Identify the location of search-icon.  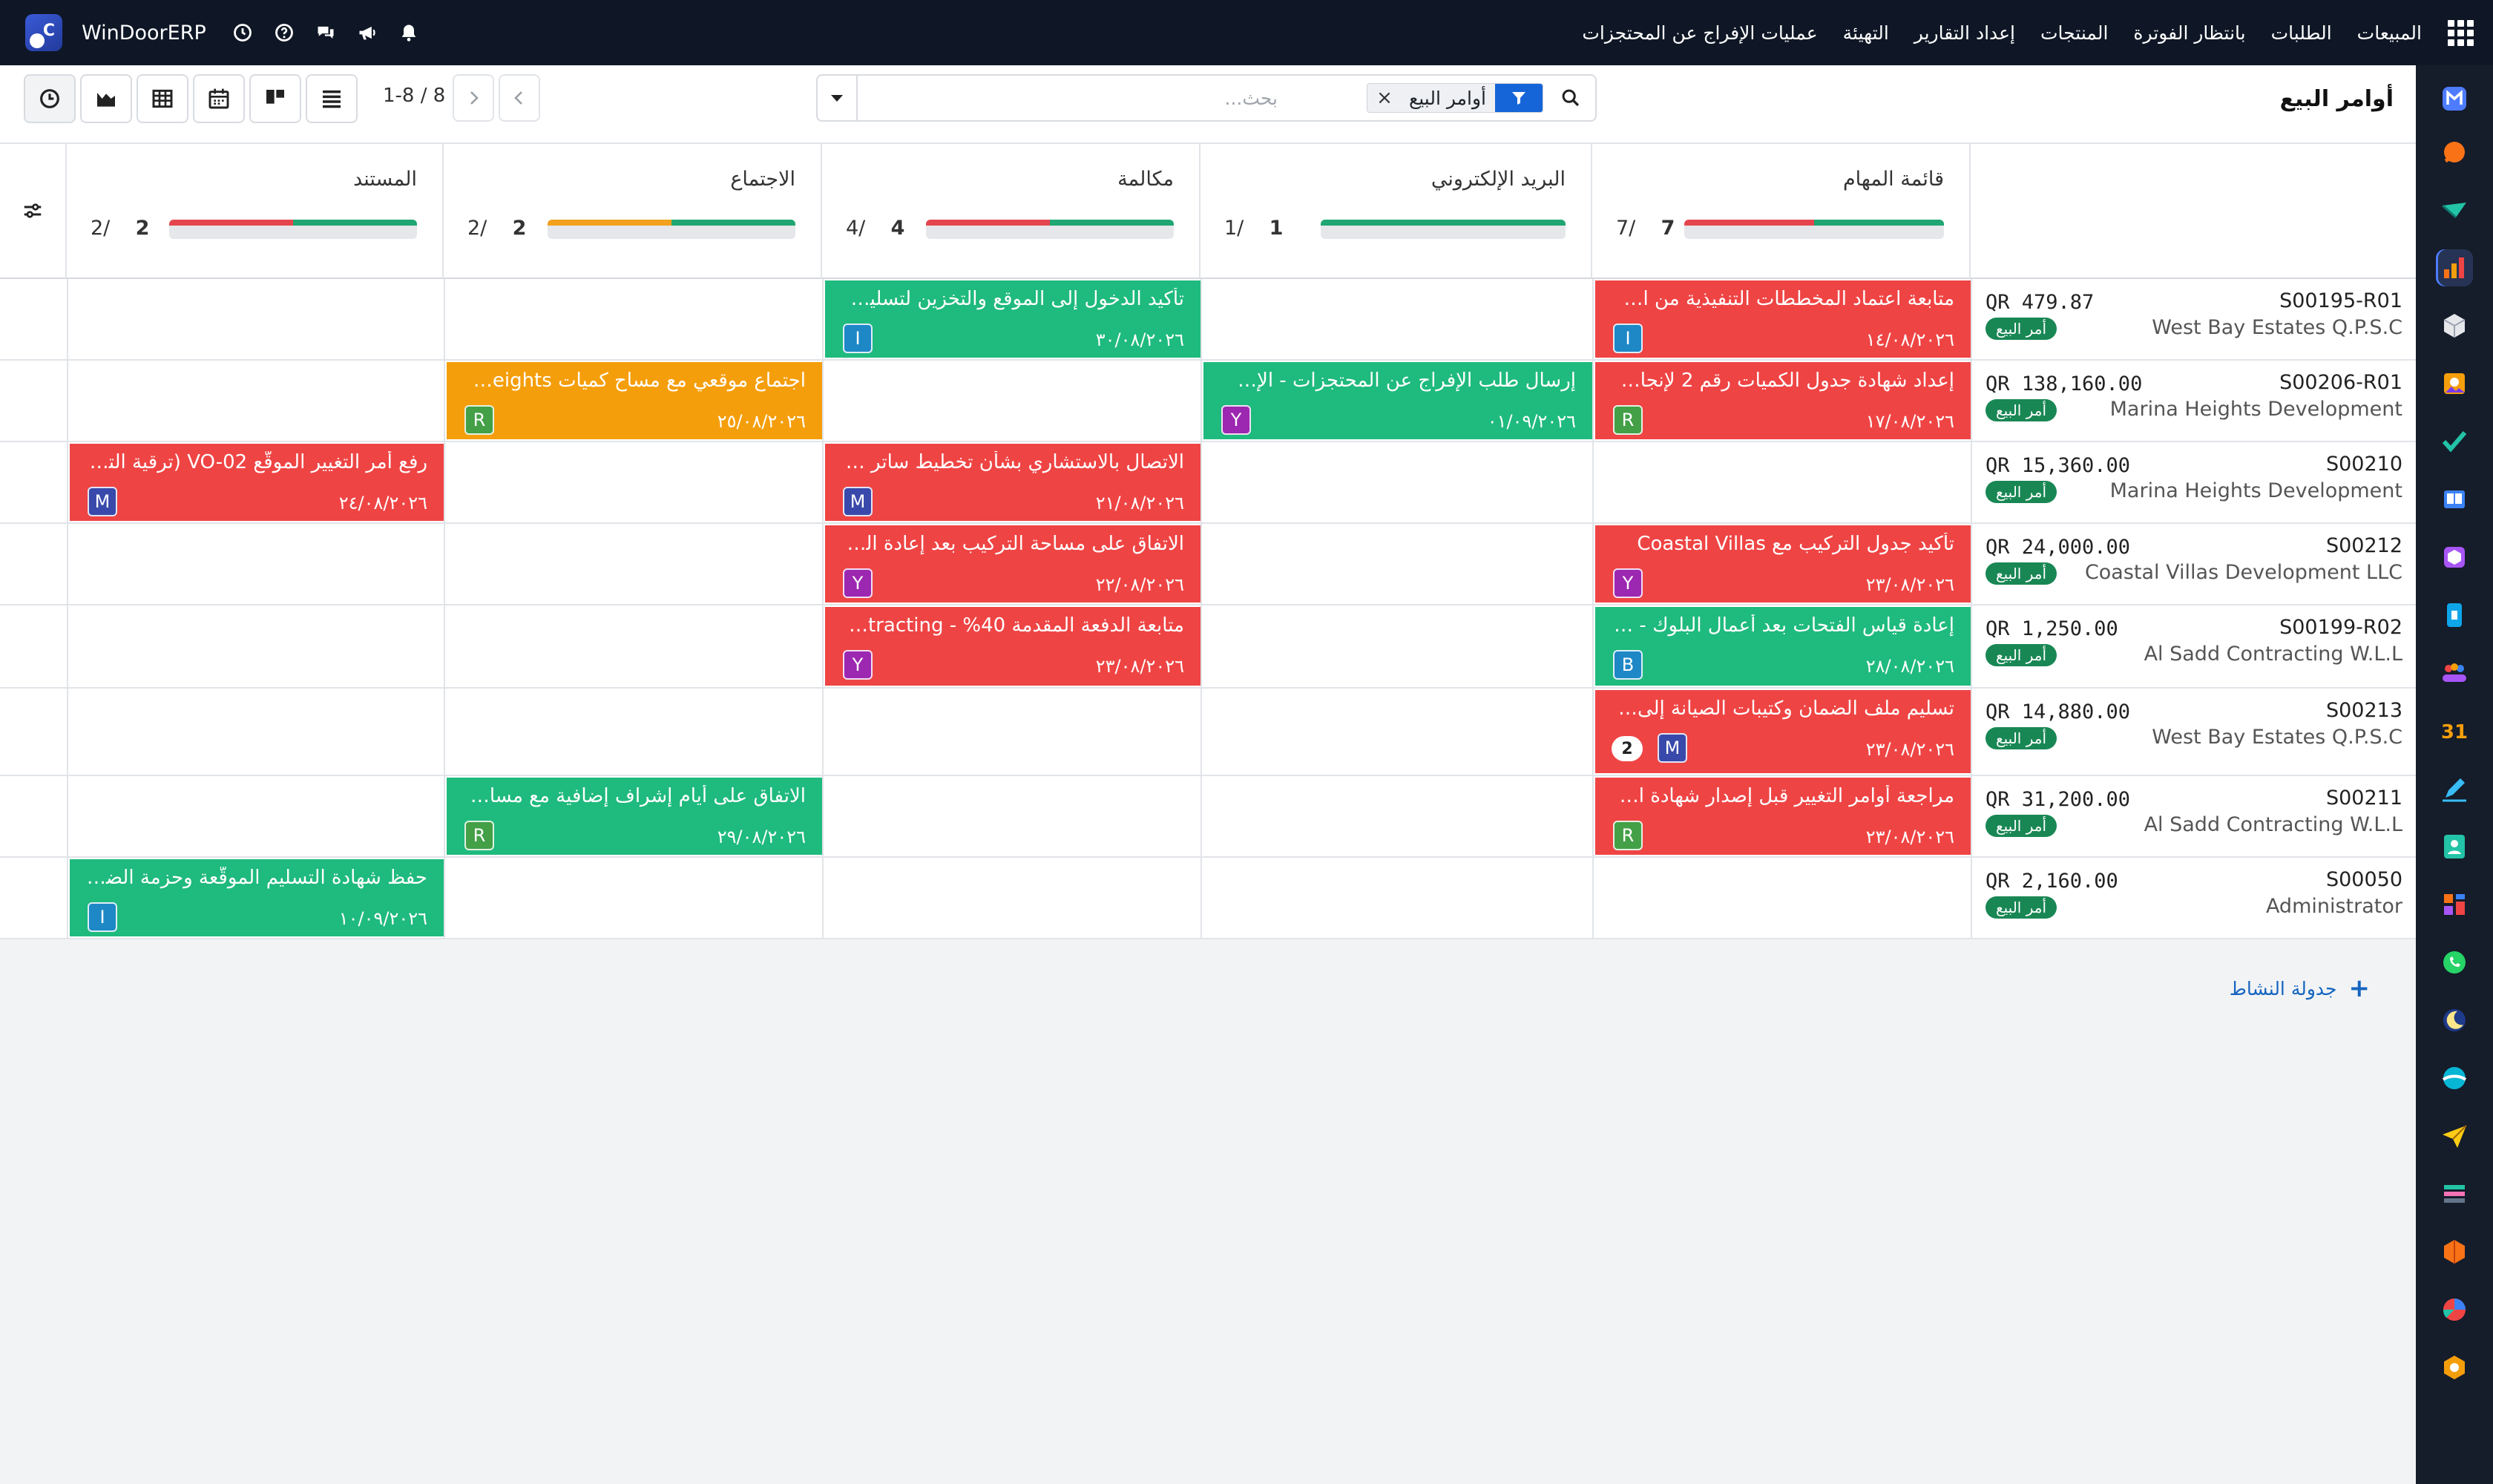
(1570, 98).